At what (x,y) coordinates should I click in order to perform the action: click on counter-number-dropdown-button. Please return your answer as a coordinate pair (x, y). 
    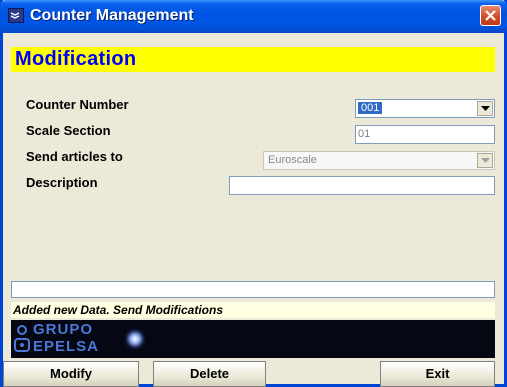
    Looking at the image, I should click on (485, 108).